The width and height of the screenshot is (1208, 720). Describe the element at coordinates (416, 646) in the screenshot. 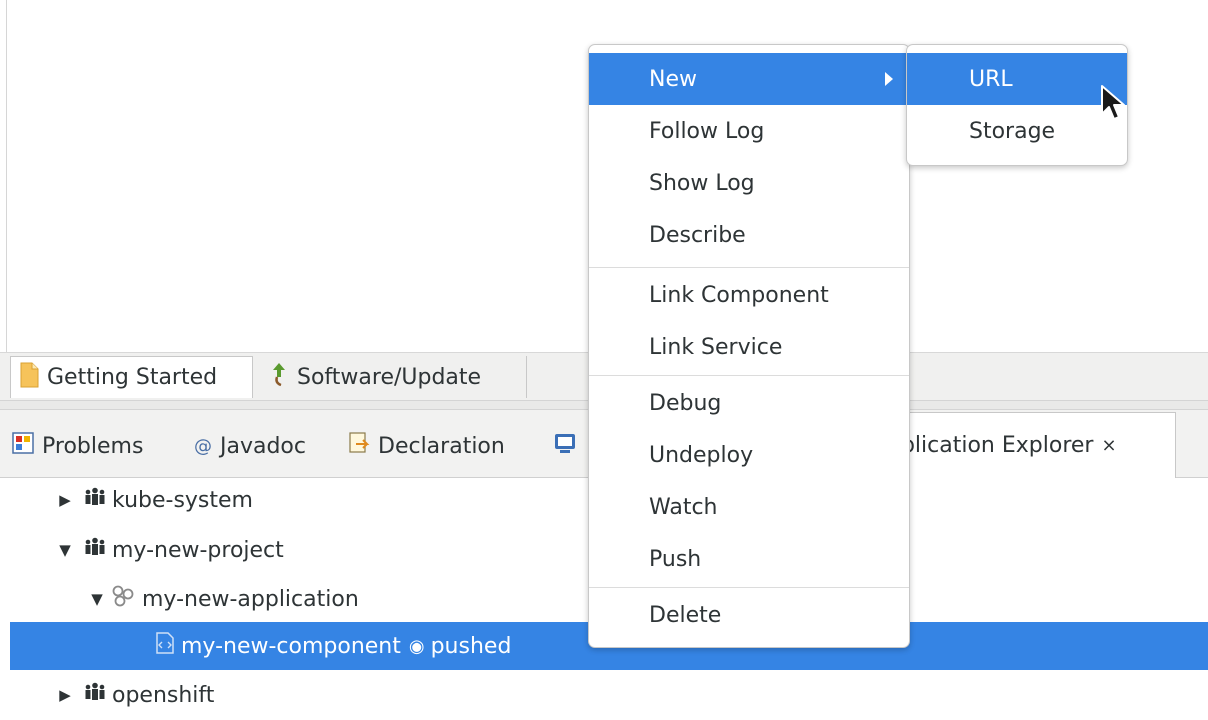

I see `pushed-status-icon: ◉` at that location.